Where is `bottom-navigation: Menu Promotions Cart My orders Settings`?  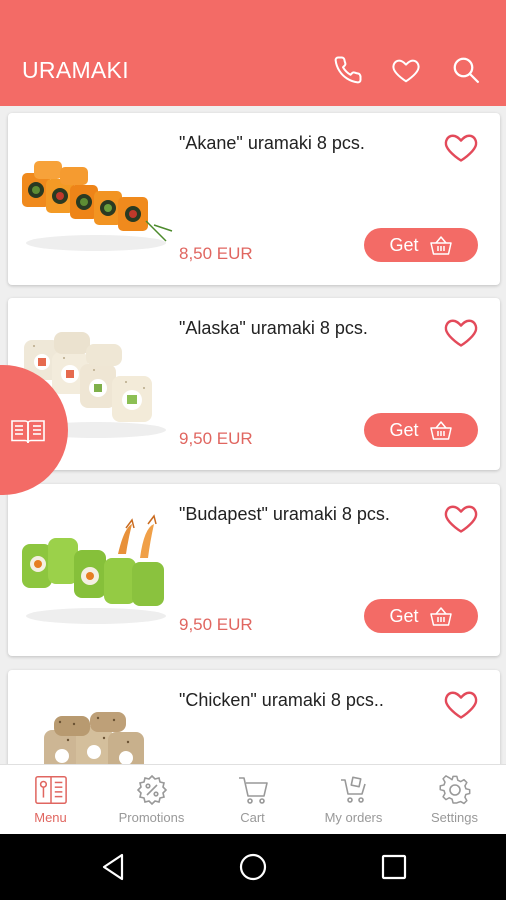 bottom-navigation: Menu Promotions Cart My orders Settings is located at coordinates (253, 799).